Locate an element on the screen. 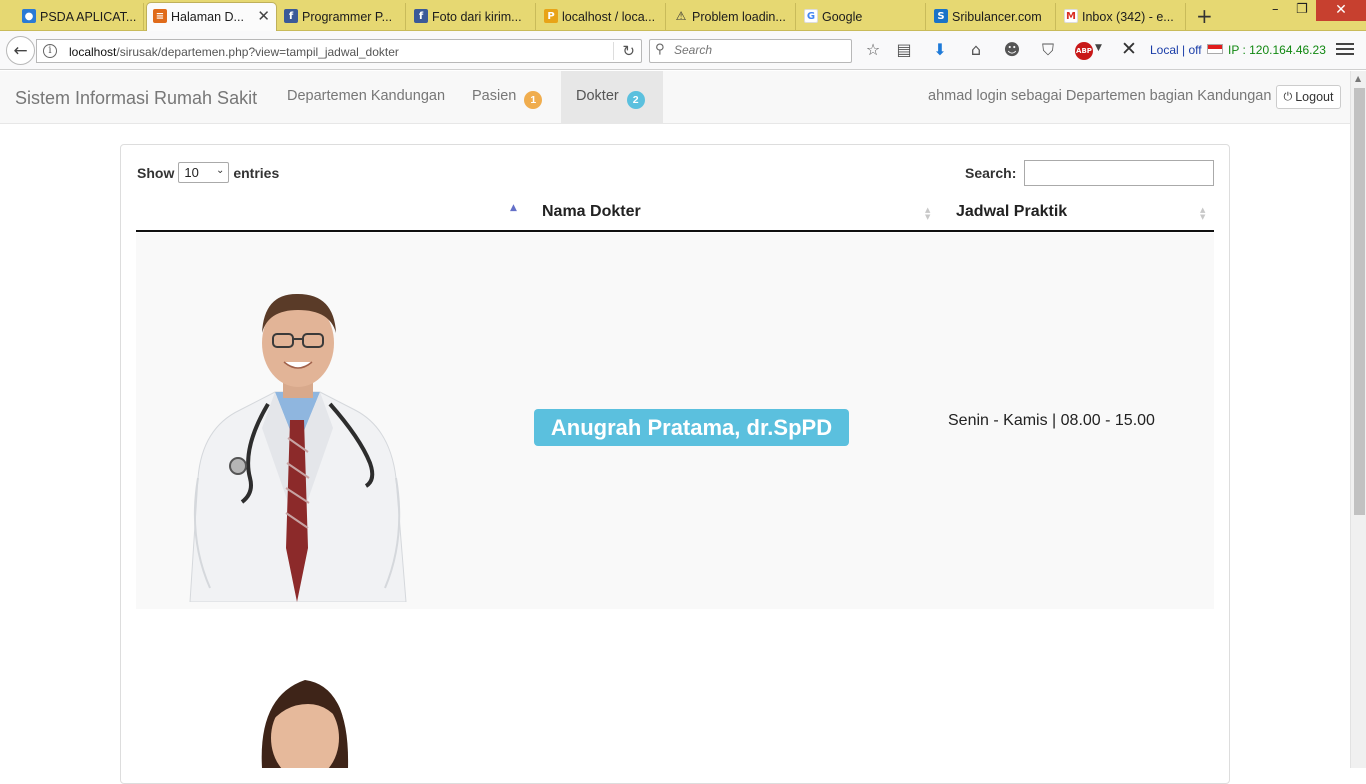 The width and height of the screenshot is (1366, 784). minimize-icon: – is located at coordinates (1275, 9).